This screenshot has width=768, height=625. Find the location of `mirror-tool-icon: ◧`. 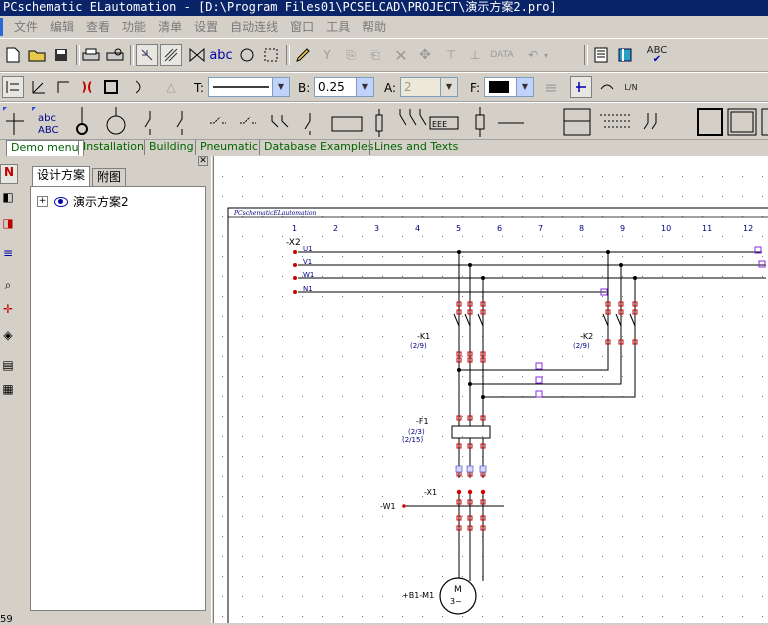

mirror-tool-icon: ◧ is located at coordinates (8, 199).